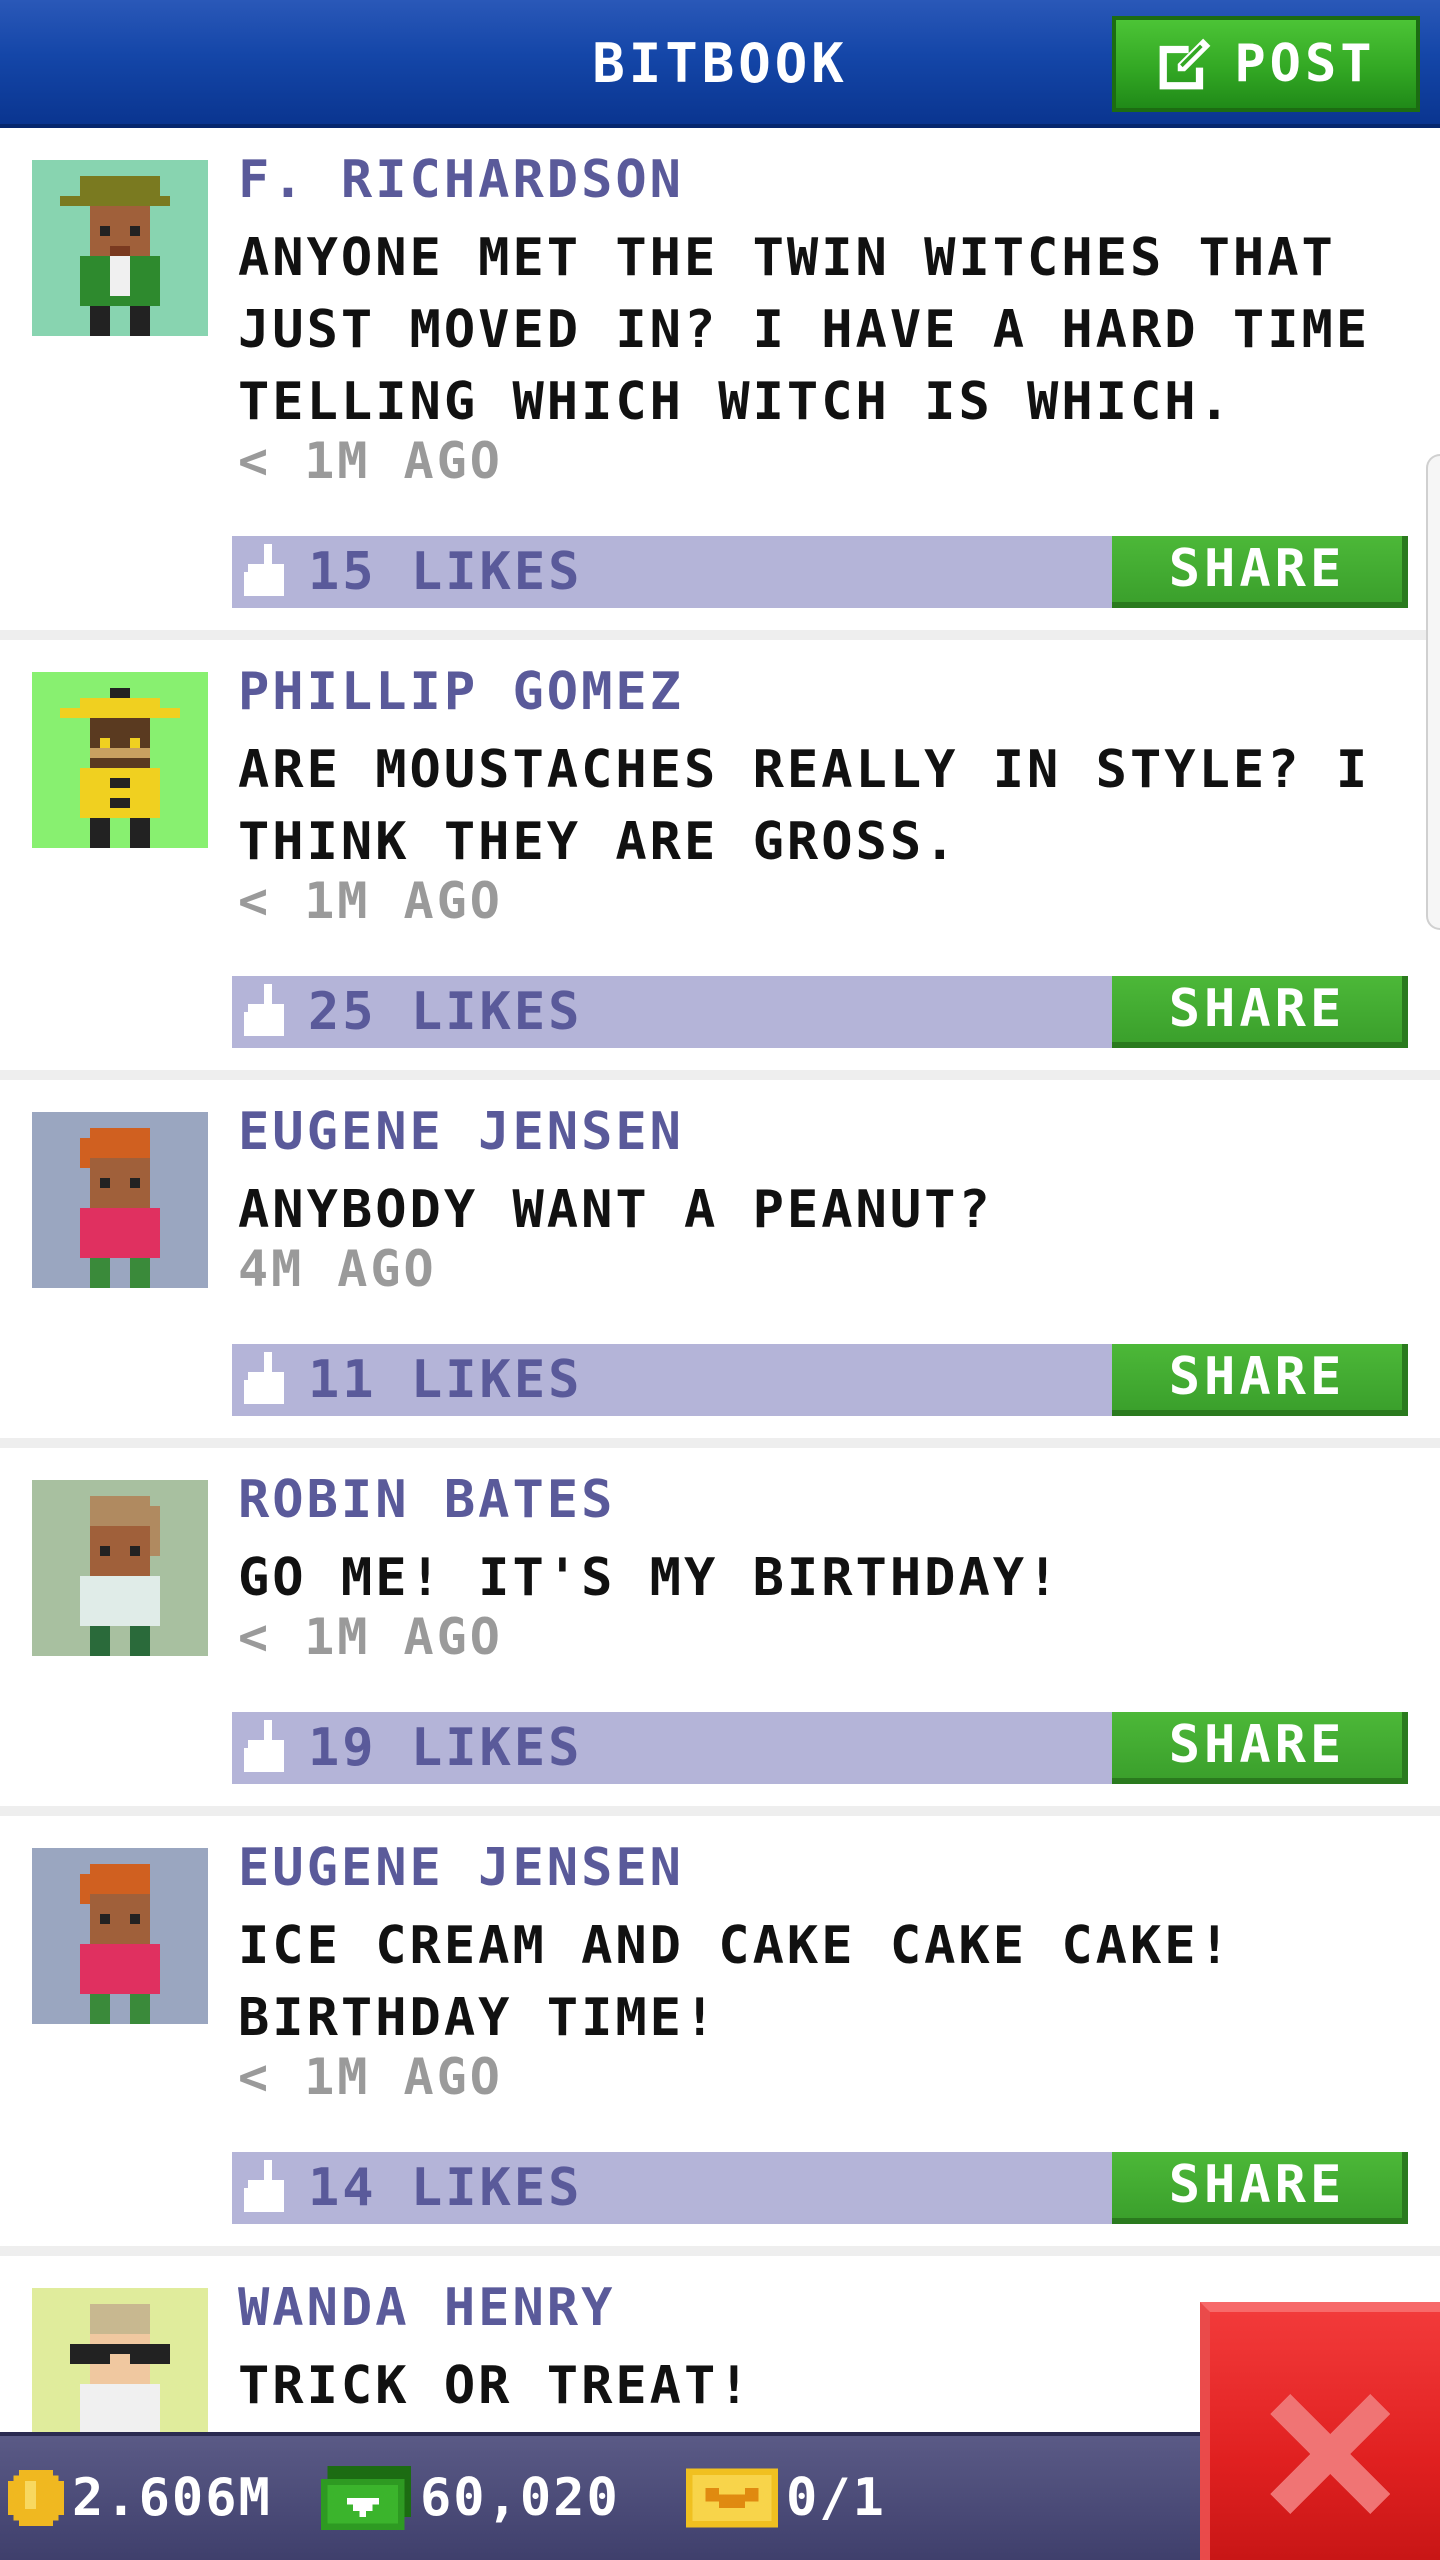  What do you see at coordinates (820, 572) in the screenshot?
I see `likes-bar: 15 LIKES SHARE` at bounding box center [820, 572].